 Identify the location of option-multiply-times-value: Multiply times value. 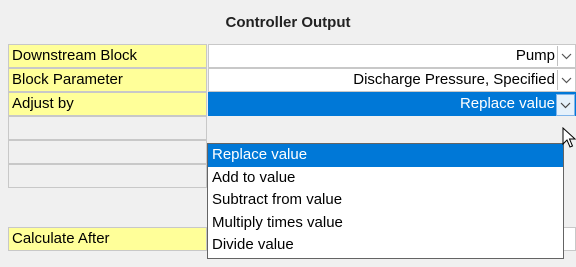
(385, 223).